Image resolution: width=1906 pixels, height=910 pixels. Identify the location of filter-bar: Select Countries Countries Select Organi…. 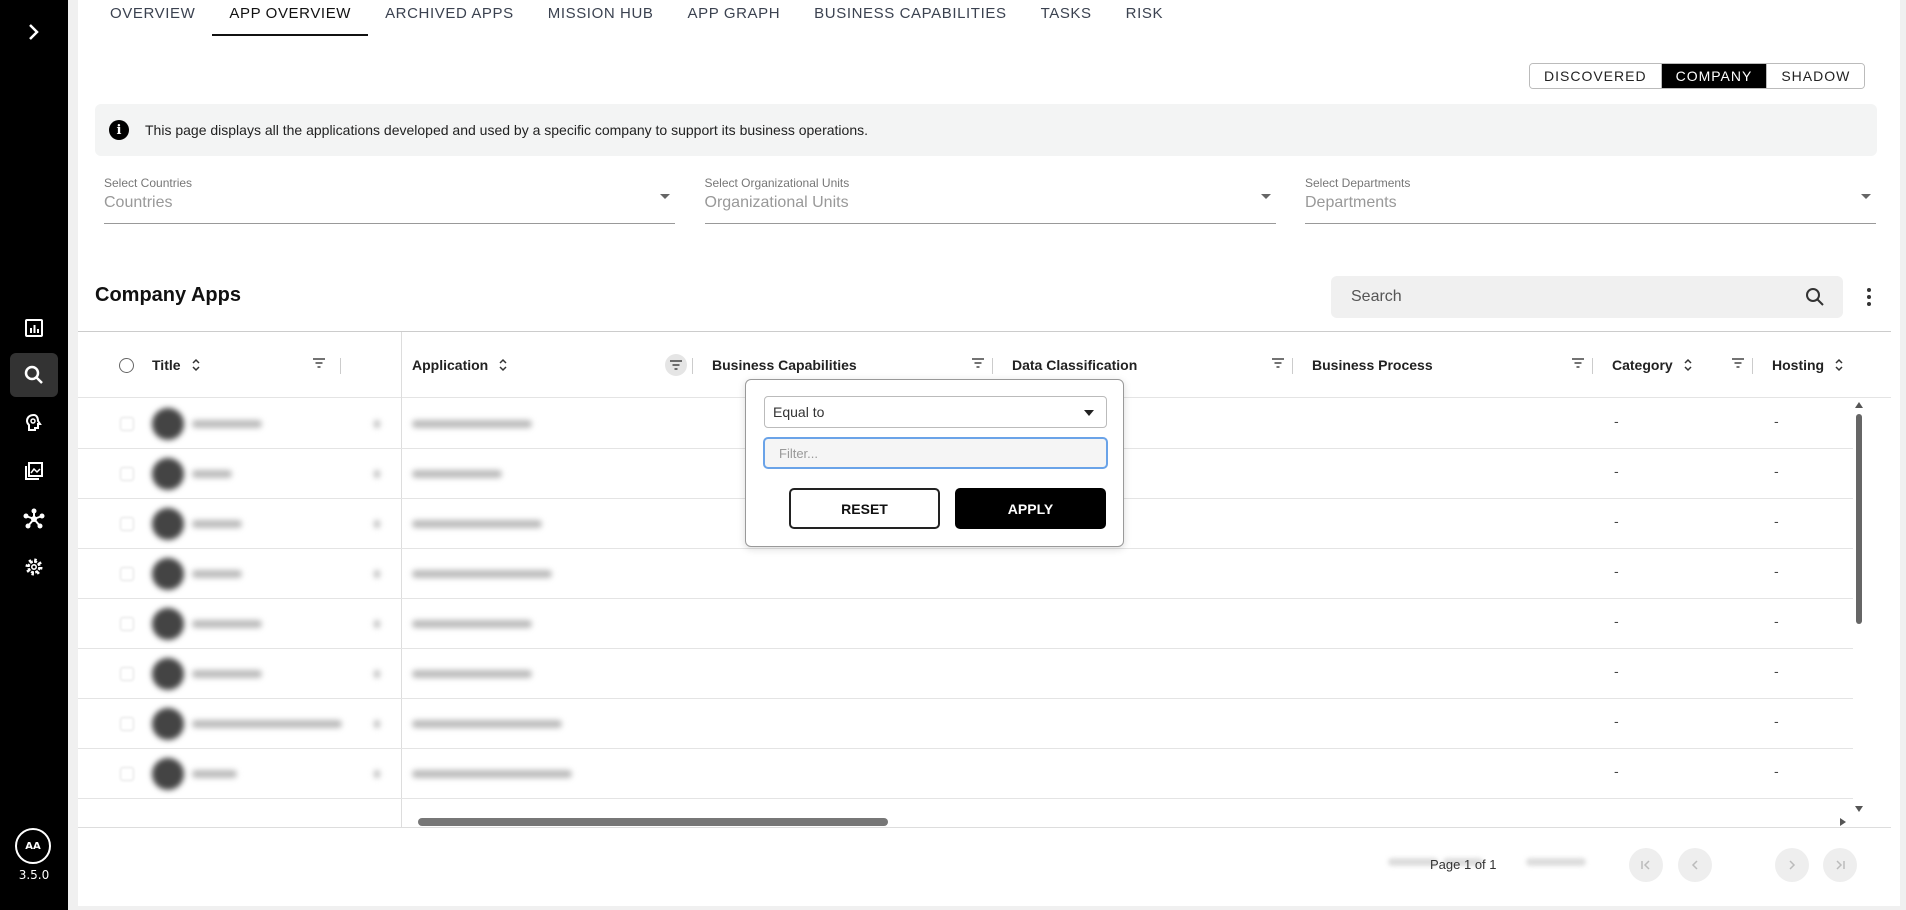
(990, 200).